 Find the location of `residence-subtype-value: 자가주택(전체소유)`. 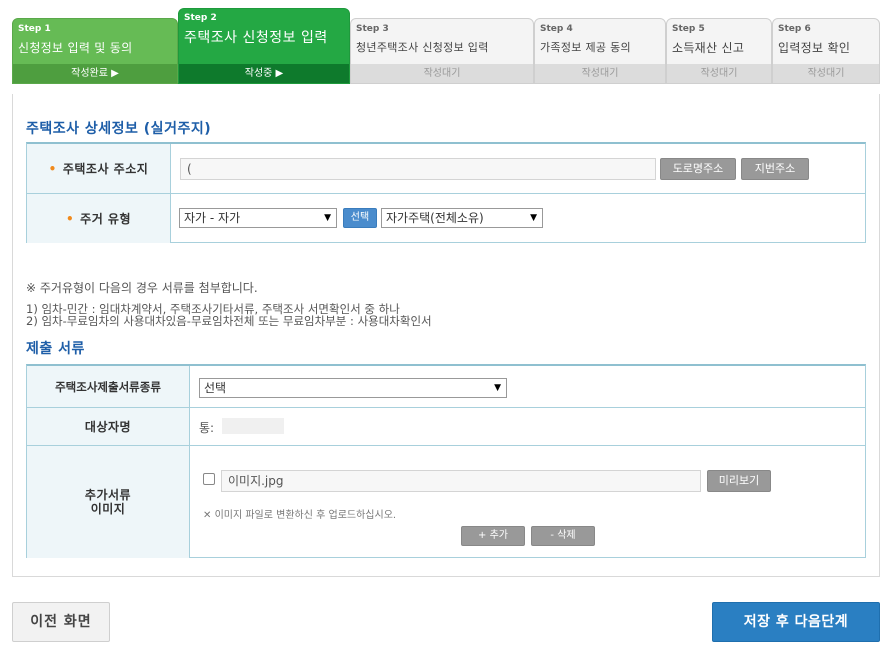

residence-subtype-value: 자가주택(전체소유) is located at coordinates (435, 218).